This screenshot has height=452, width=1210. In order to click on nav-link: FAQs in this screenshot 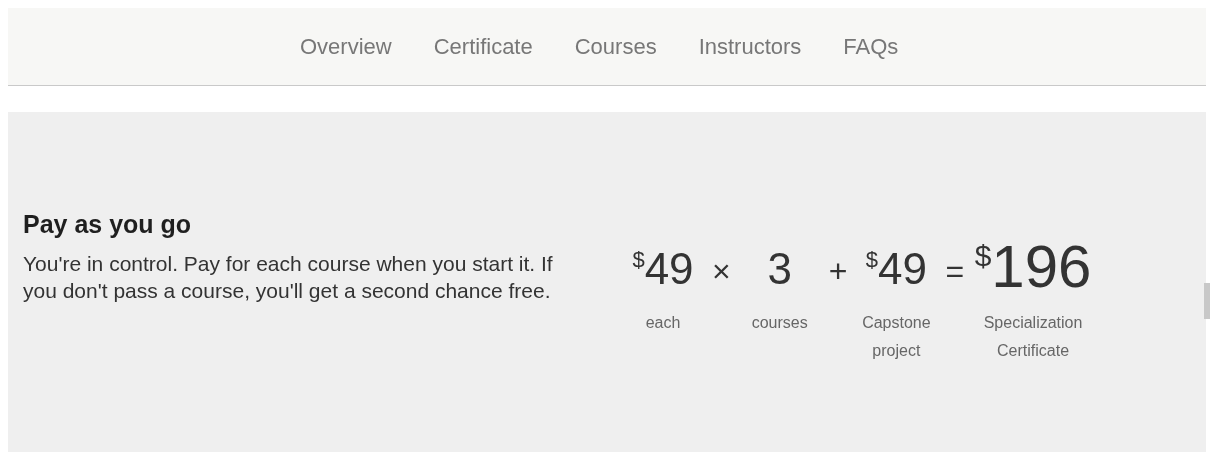, I will do `click(871, 46)`.